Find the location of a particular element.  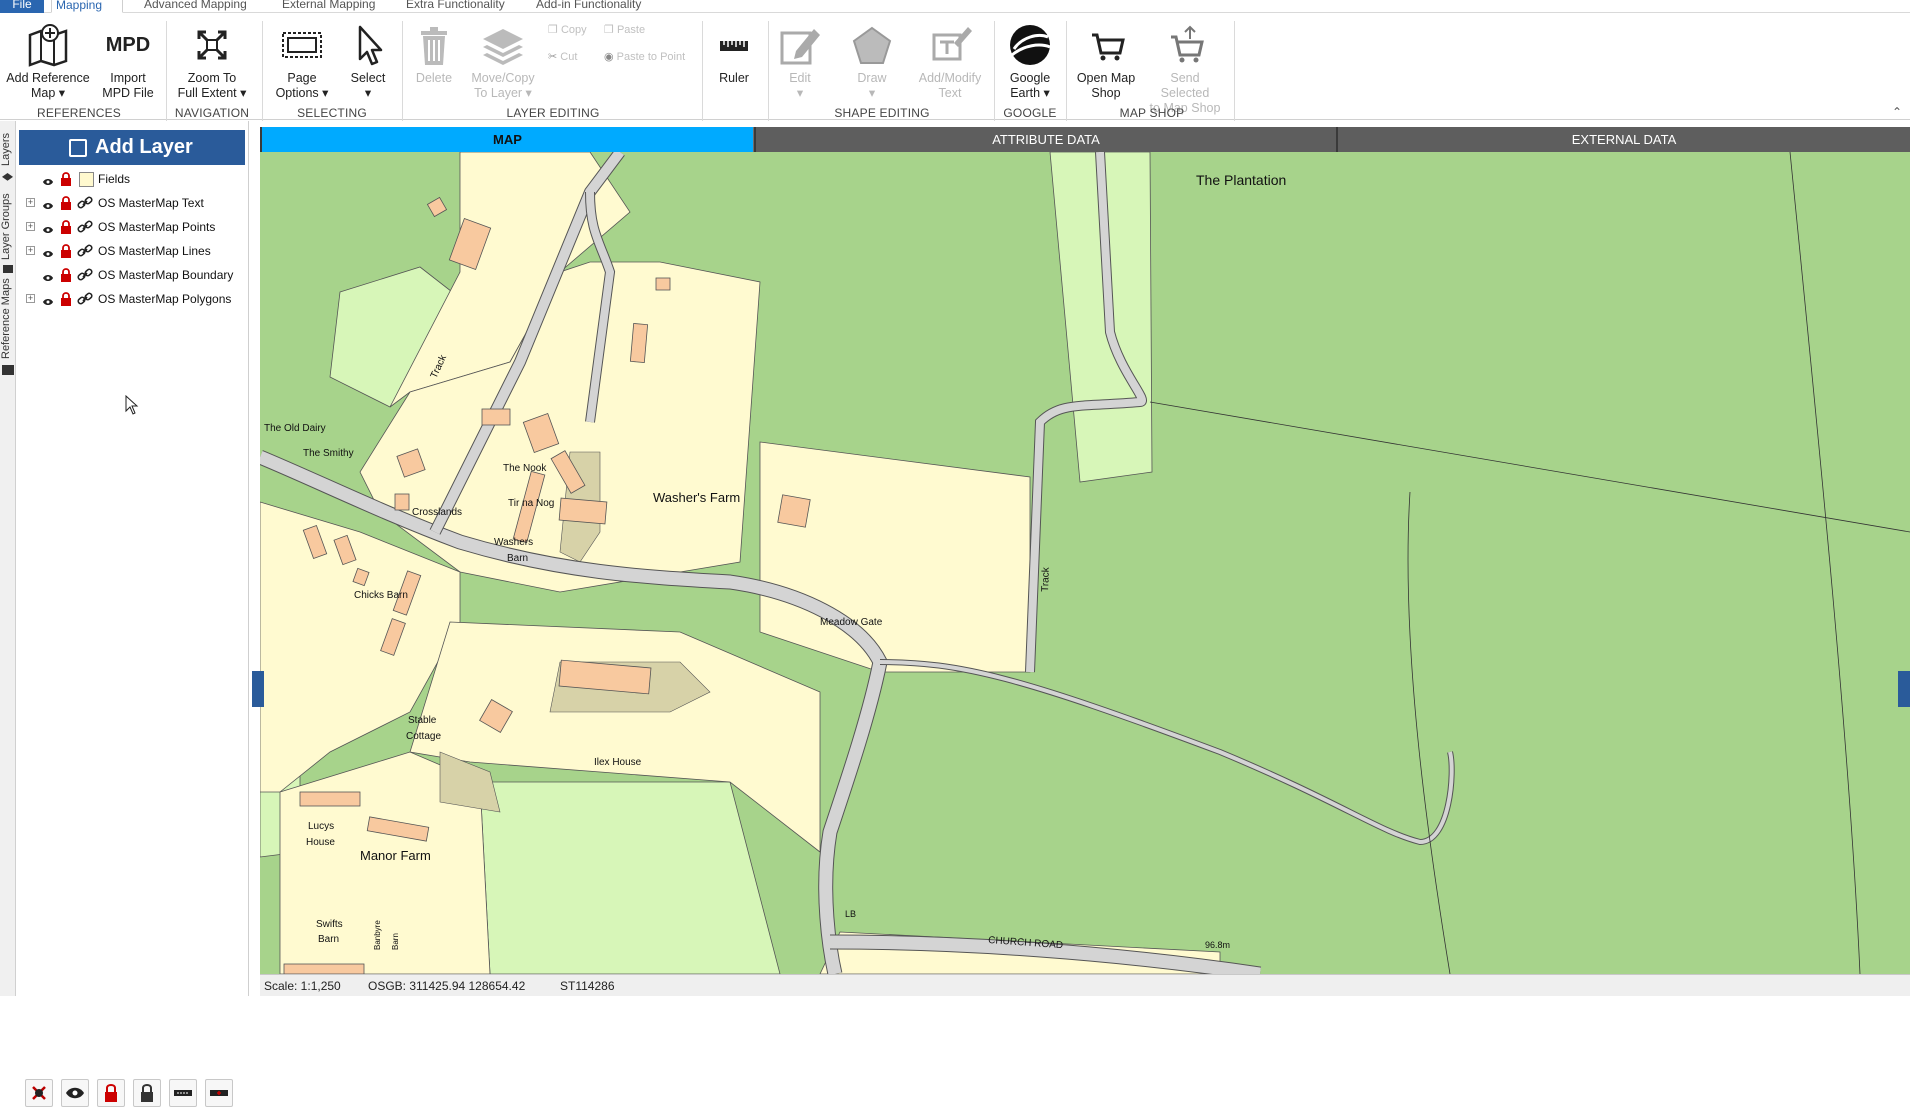

remove-layer-button is located at coordinates (39, 1093).